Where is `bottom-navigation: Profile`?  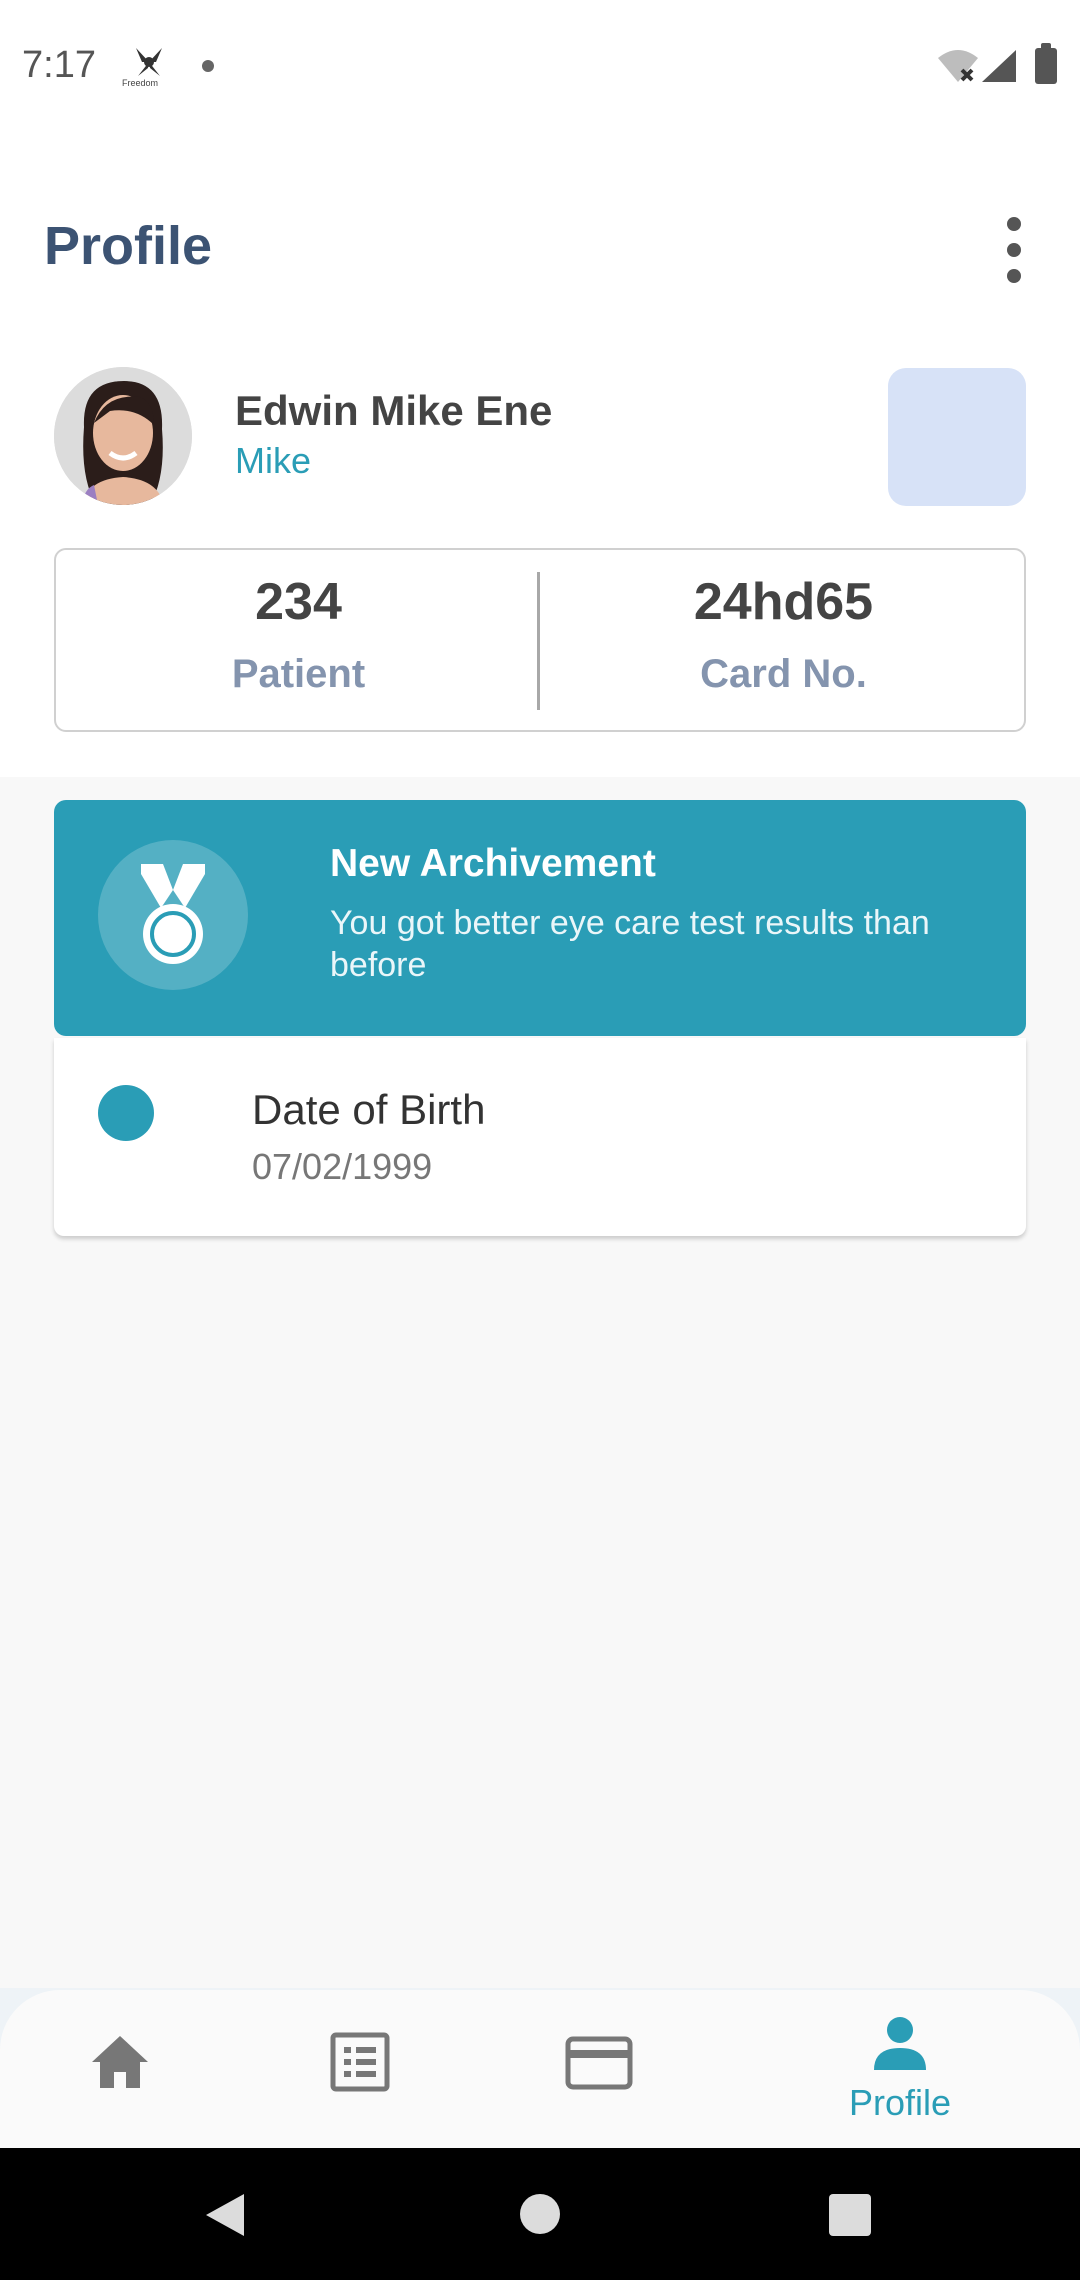 bottom-navigation: Profile is located at coordinates (540, 2069).